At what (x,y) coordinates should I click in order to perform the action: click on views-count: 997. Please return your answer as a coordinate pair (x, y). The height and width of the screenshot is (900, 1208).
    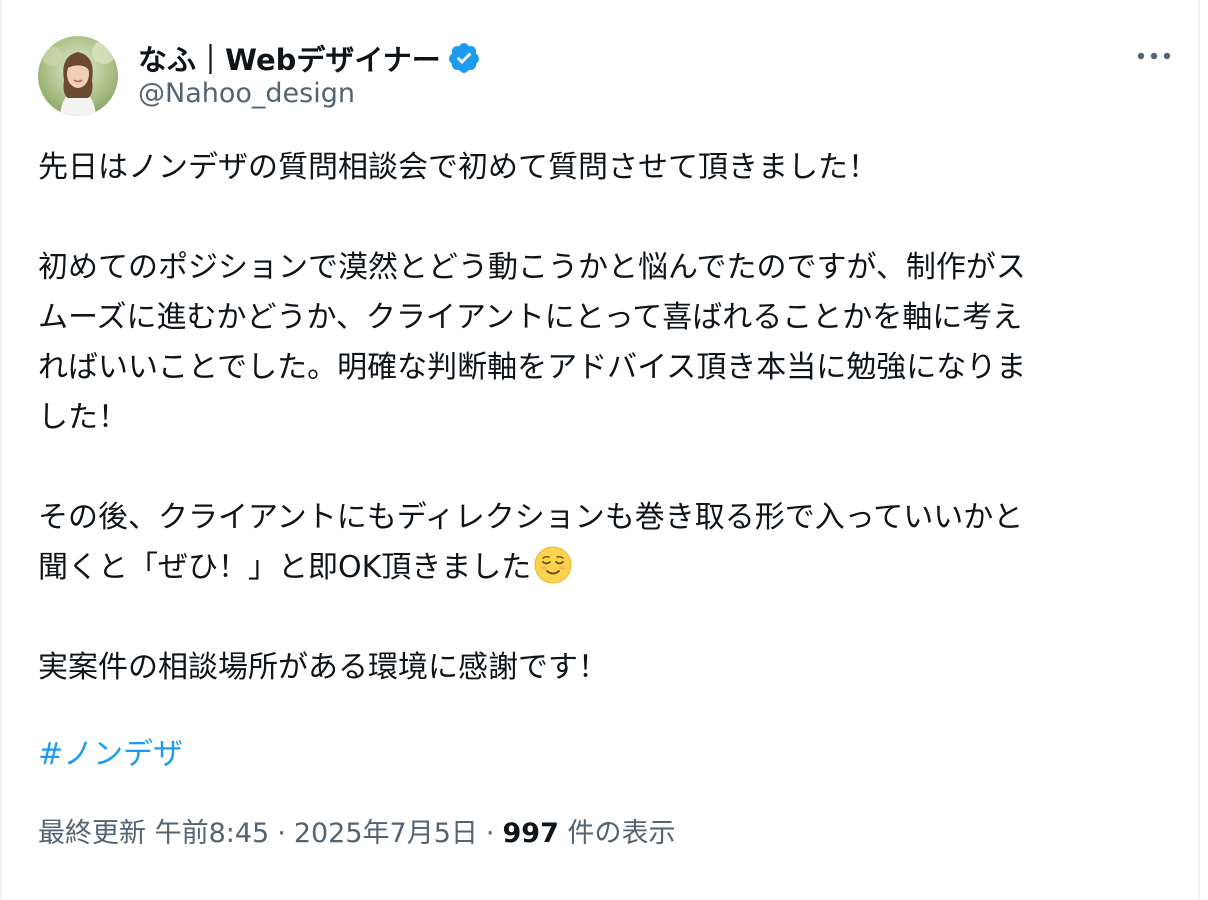
    Looking at the image, I should click on (531, 833).